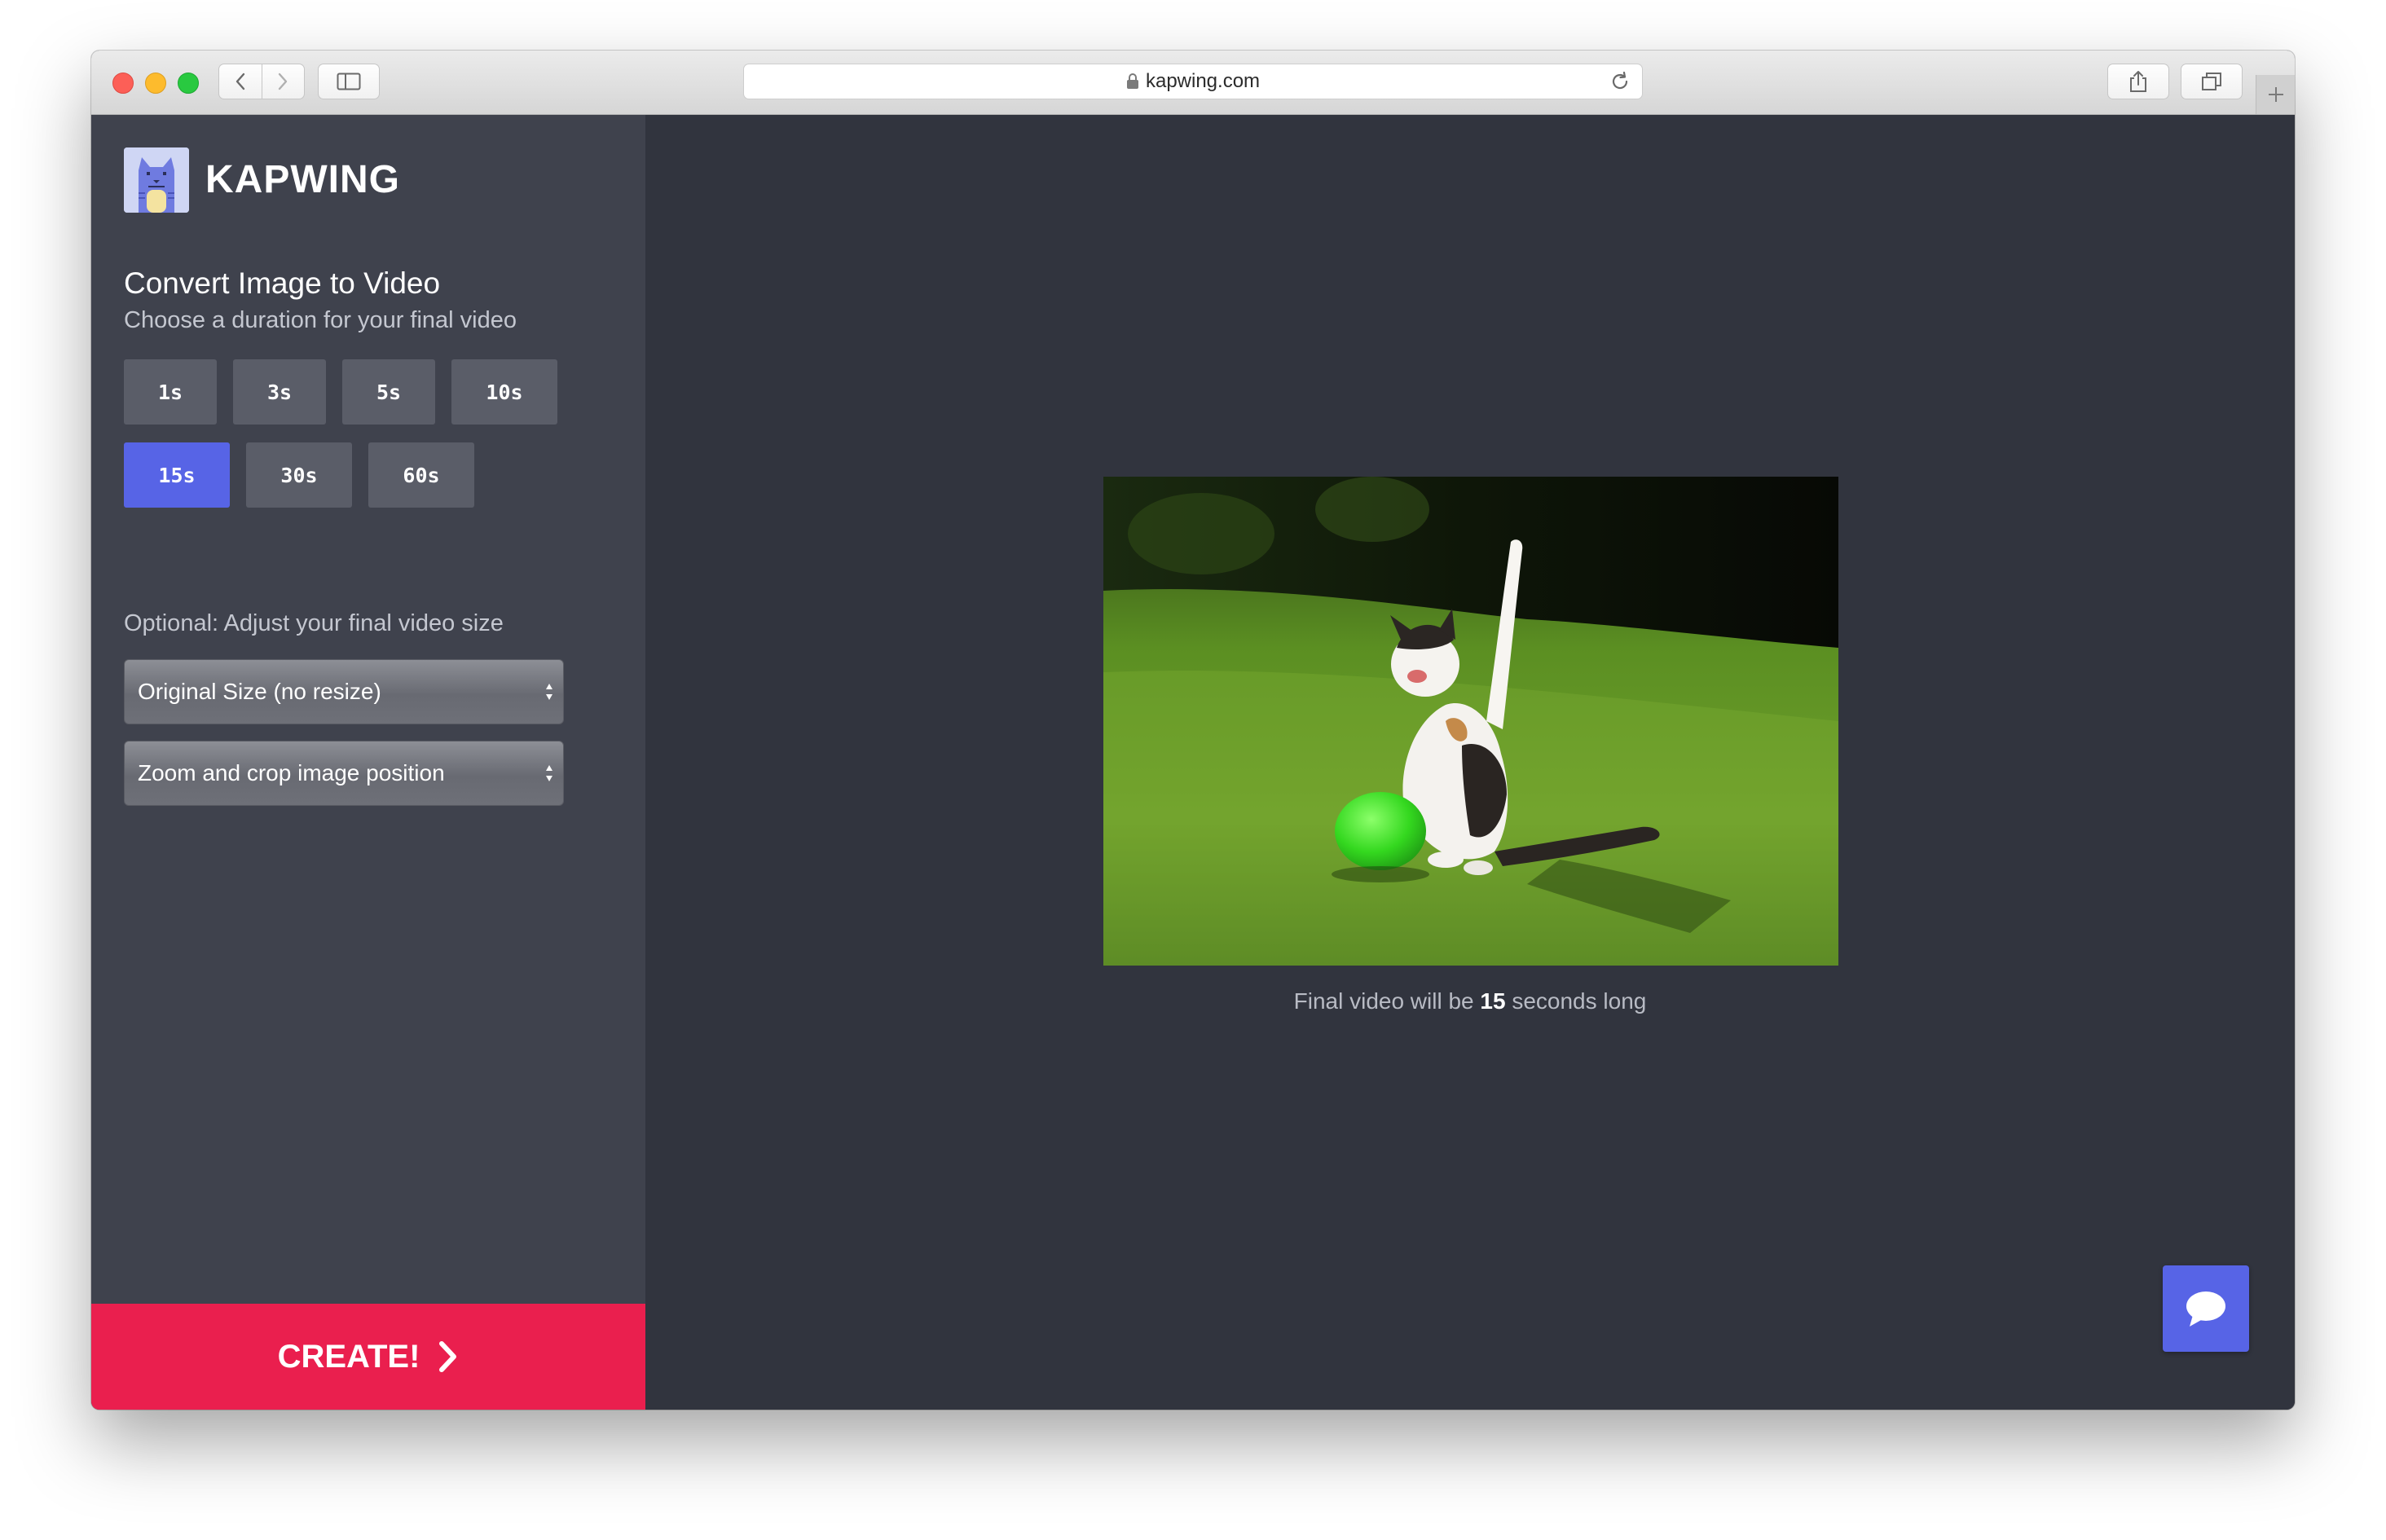 This screenshot has height=1540, width=2386. I want to click on duration-button-60s: 60s, so click(421, 475).